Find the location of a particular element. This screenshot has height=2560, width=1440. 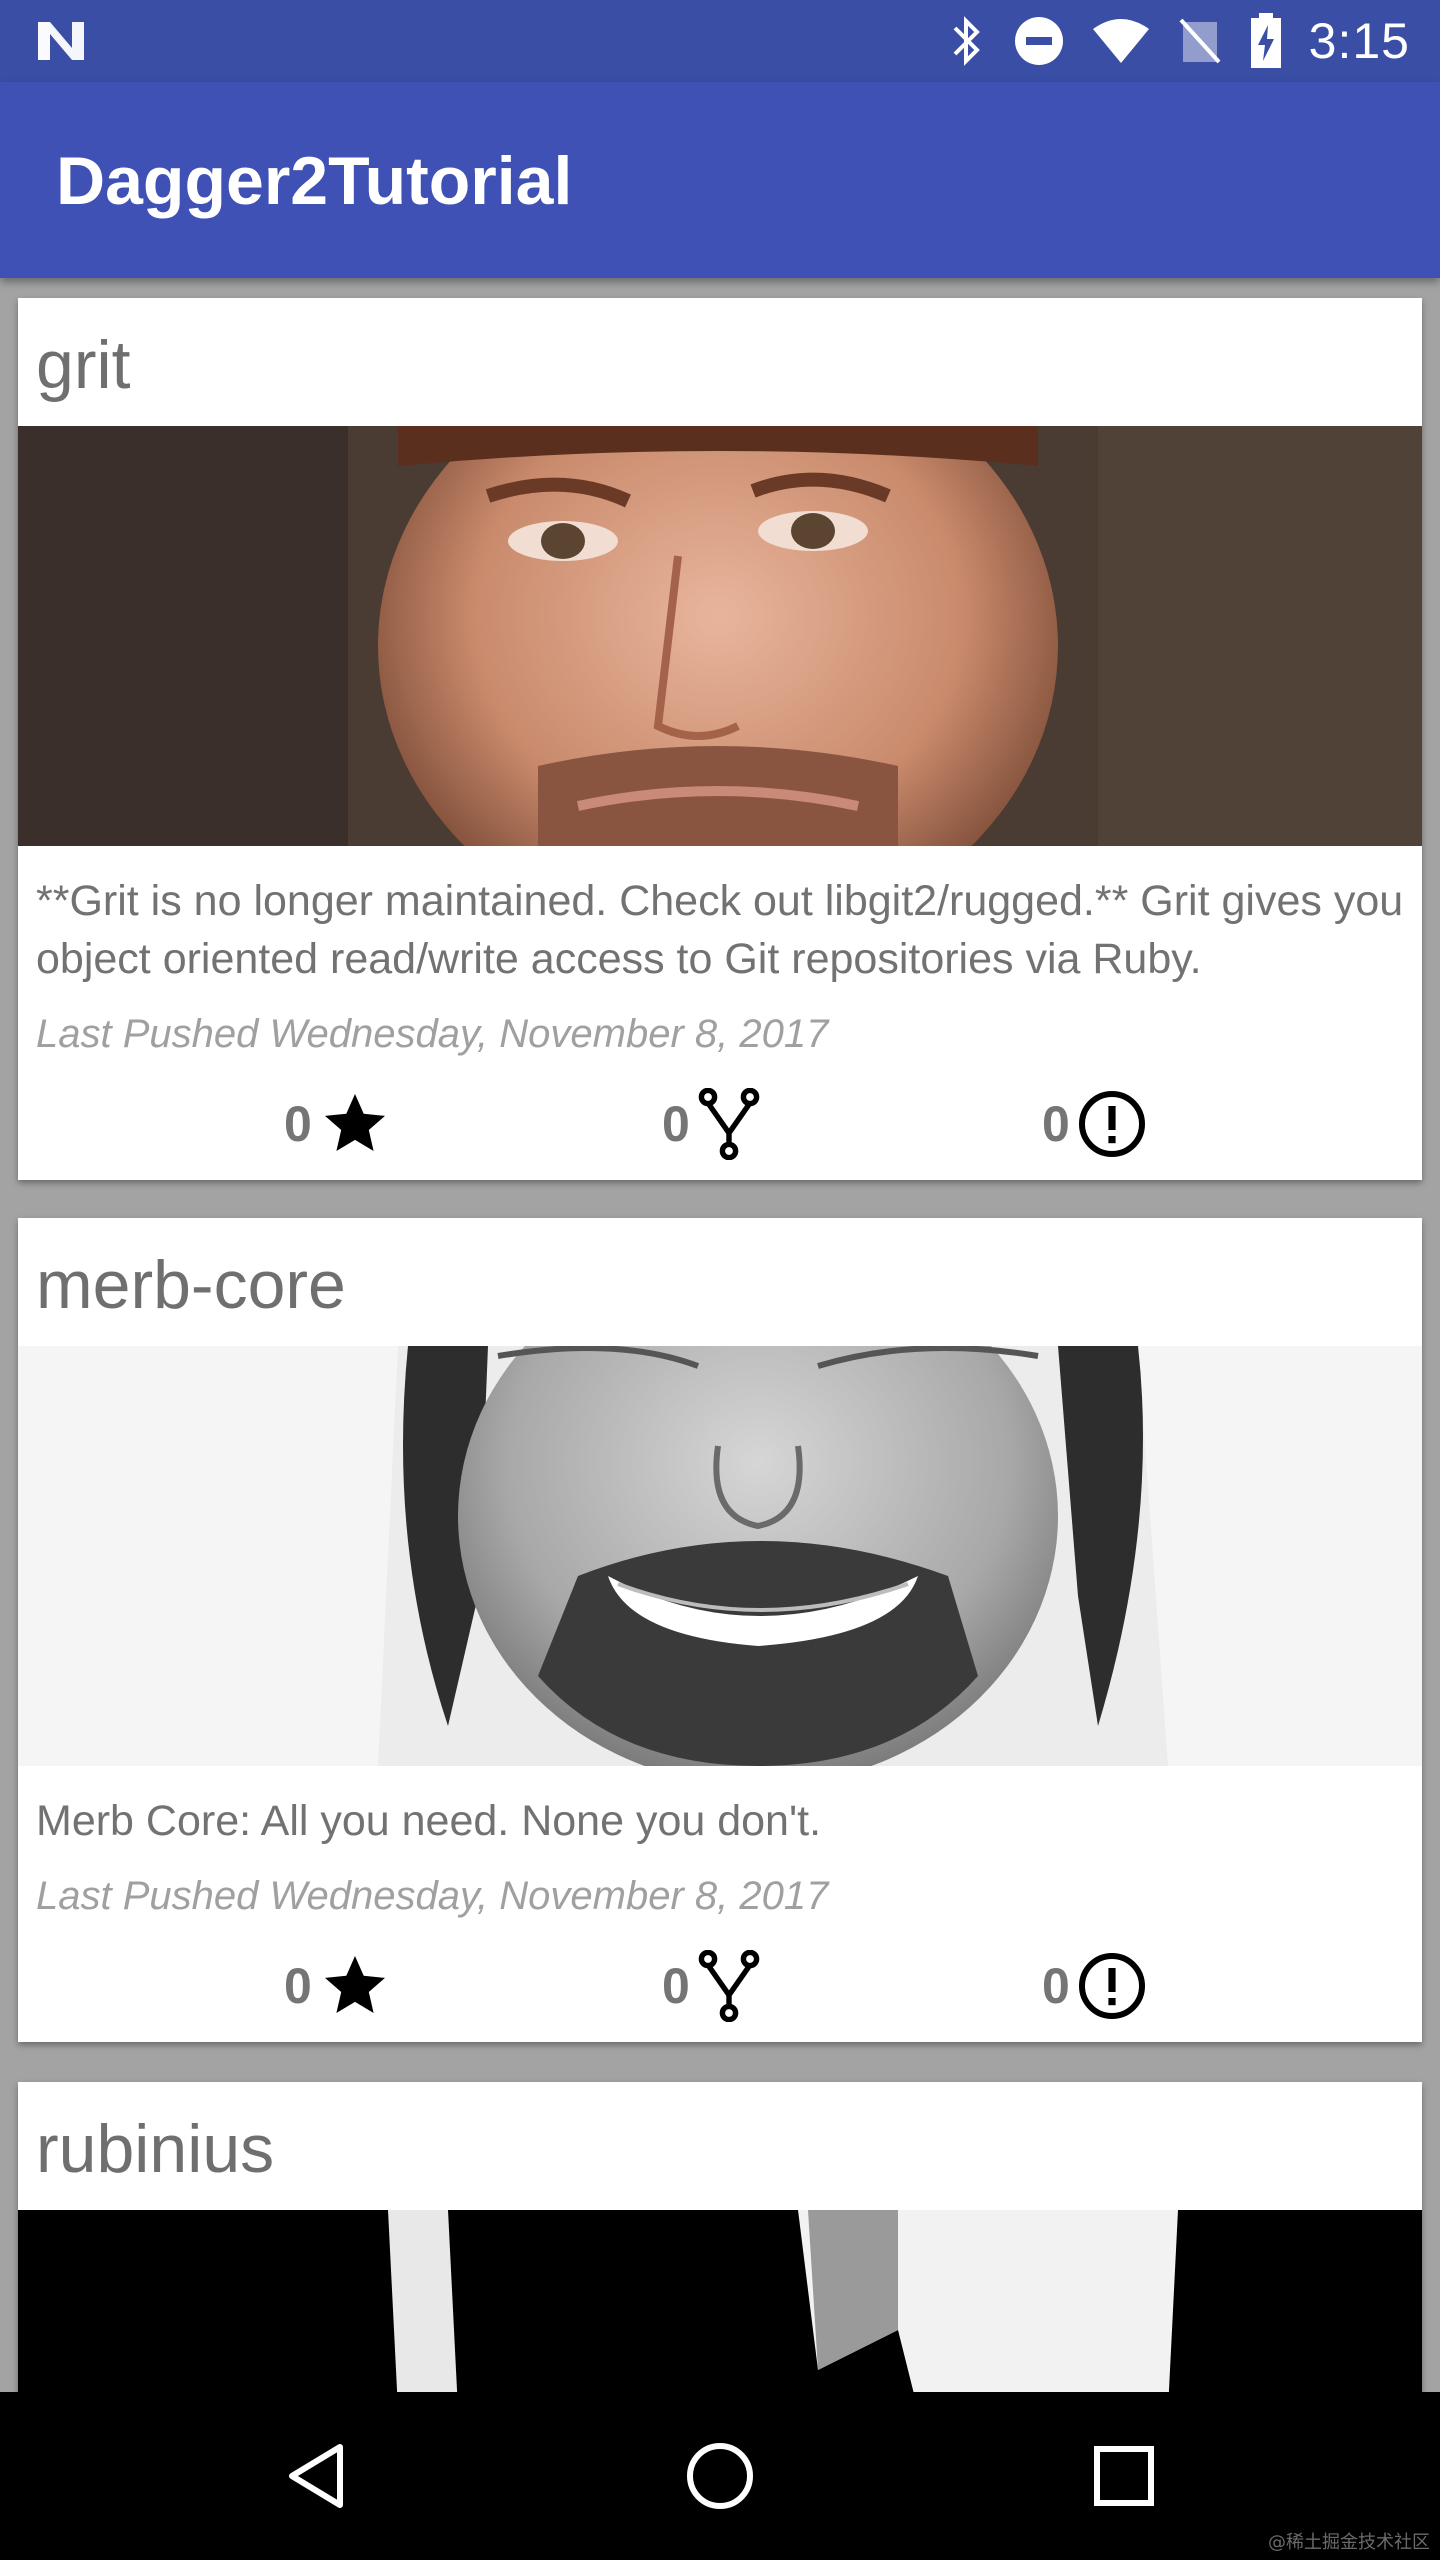

repo-name: grit is located at coordinates (83, 365).